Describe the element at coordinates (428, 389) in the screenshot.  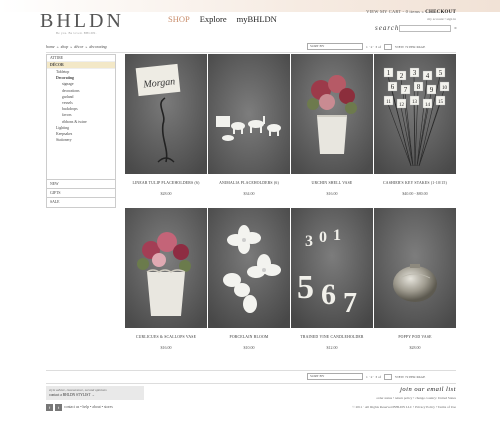
I see `join-email-list-link: join our email list` at that location.